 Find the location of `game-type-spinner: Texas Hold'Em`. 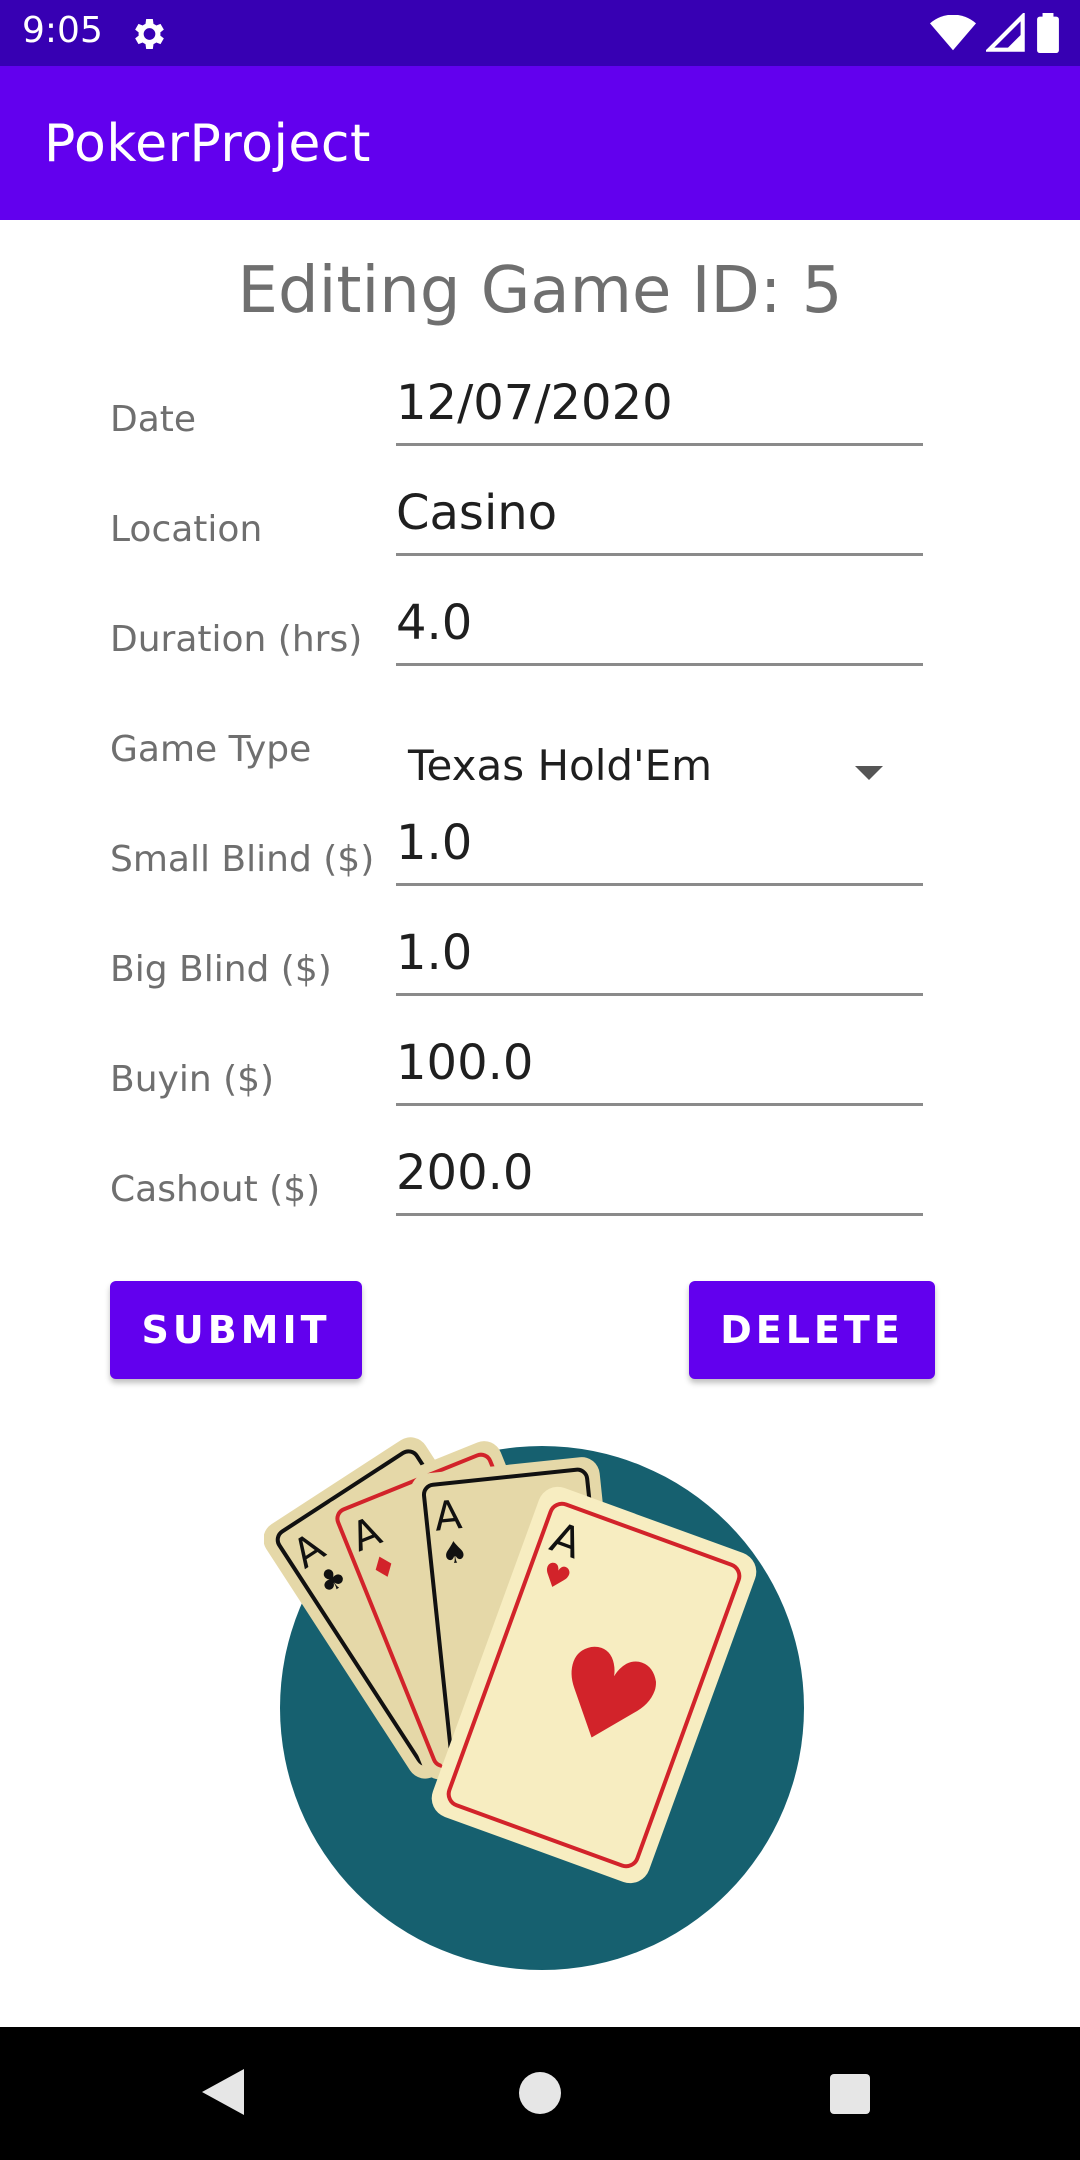

game-type-spinner: Texas Hold'Em is located at coordinates (659, 743).